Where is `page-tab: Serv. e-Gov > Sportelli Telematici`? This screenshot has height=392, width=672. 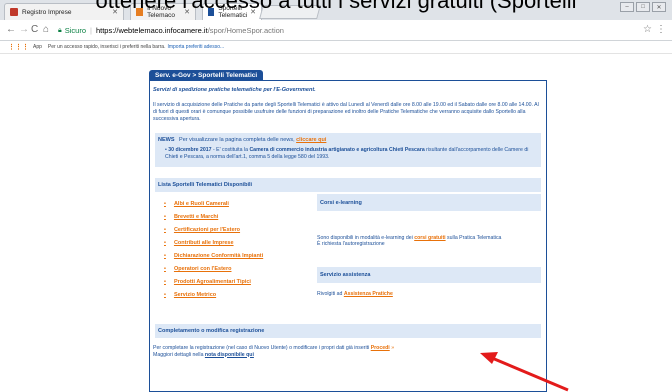
page-tab: Serv. e-Gov > Sportelli Telematici is located at coordinates (206, 75).